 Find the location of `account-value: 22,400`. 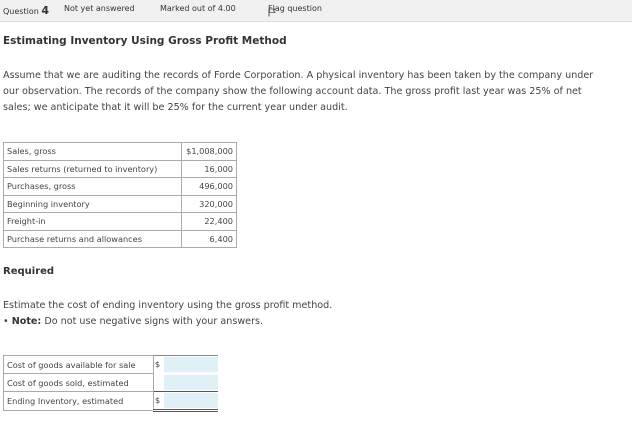

account-value: 22,400 is located at coordinates (209, 221).